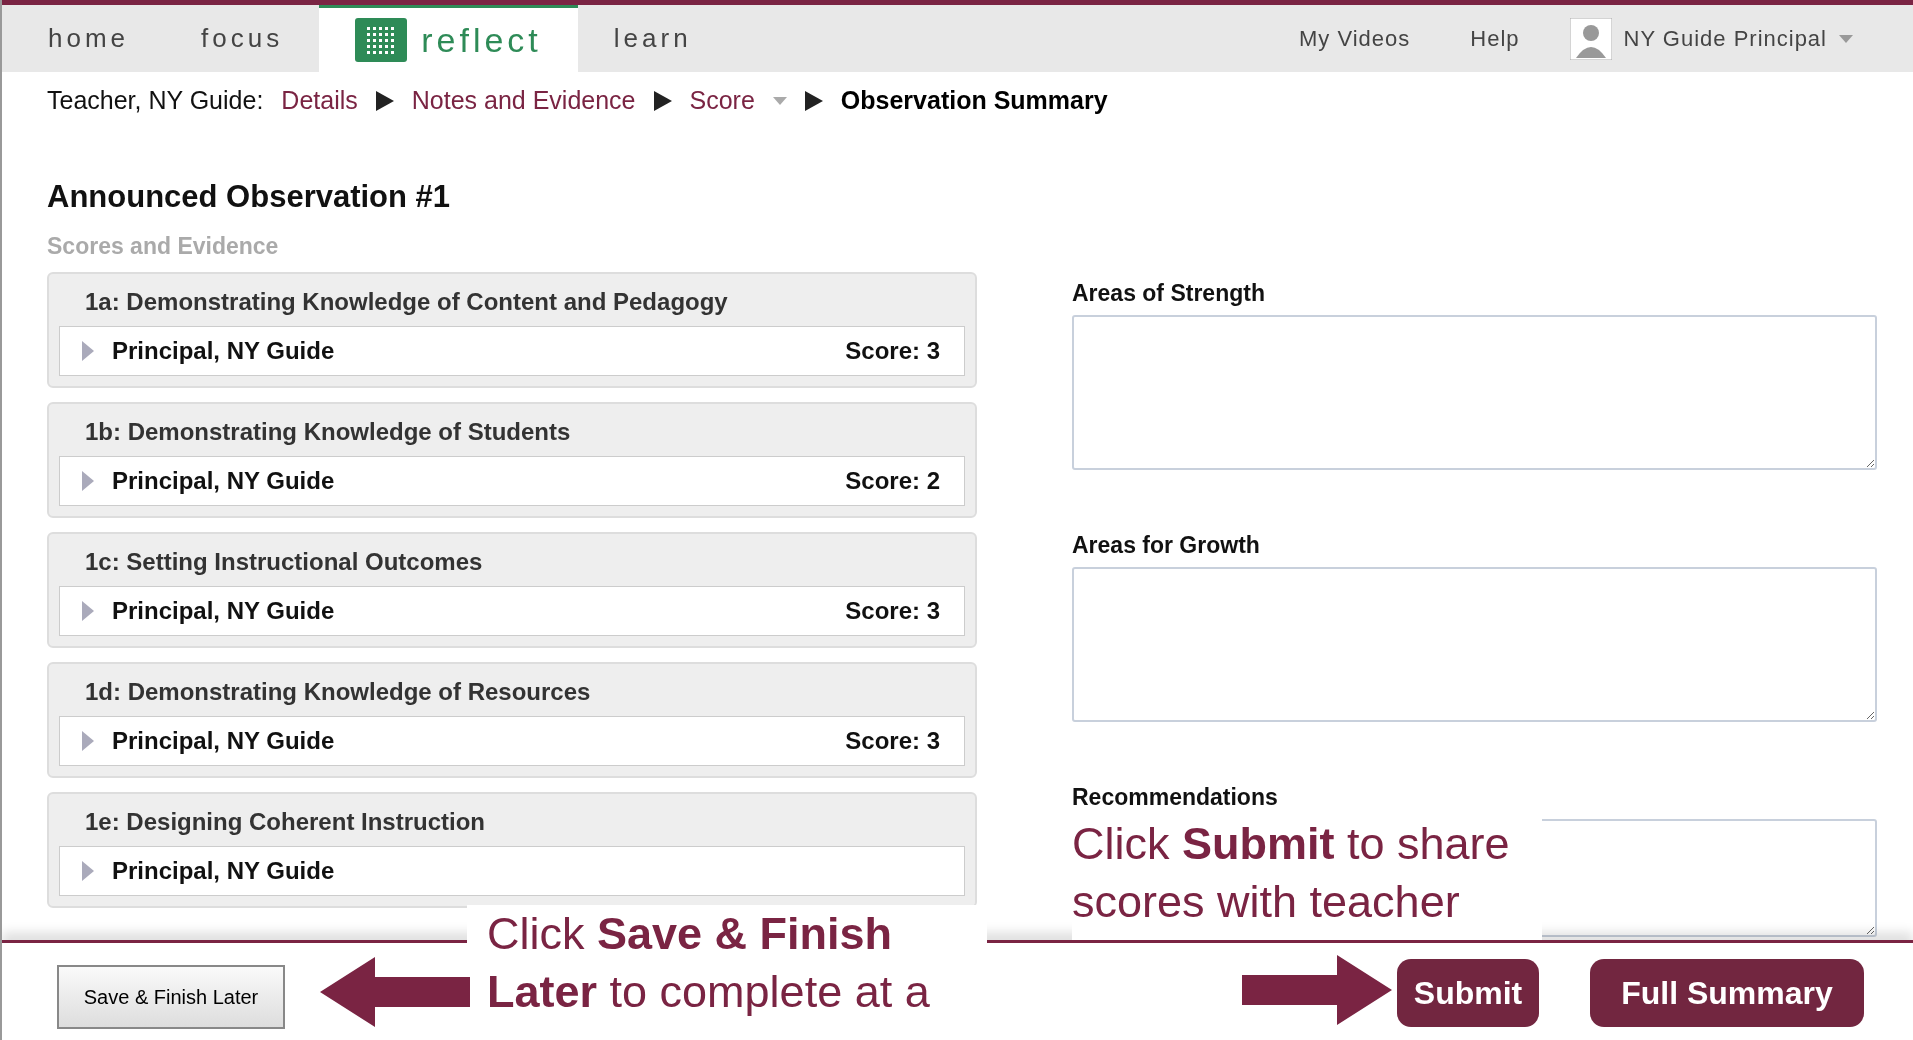 The image size is (1913, 1040). Describe the element at coordinates (1166, 545) in the screenshot. I see `field-label: Areas for Growth` at that location.